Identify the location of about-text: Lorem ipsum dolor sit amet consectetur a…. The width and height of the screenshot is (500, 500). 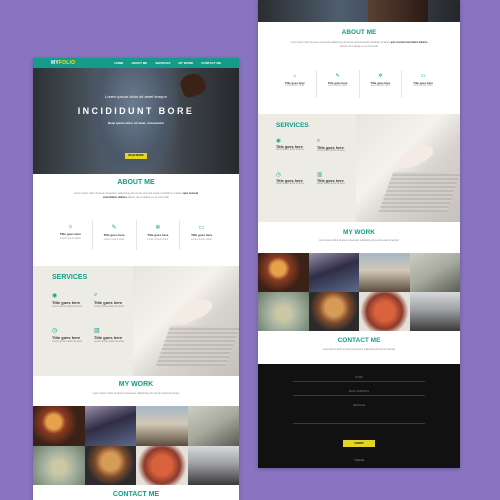
(359, 45).